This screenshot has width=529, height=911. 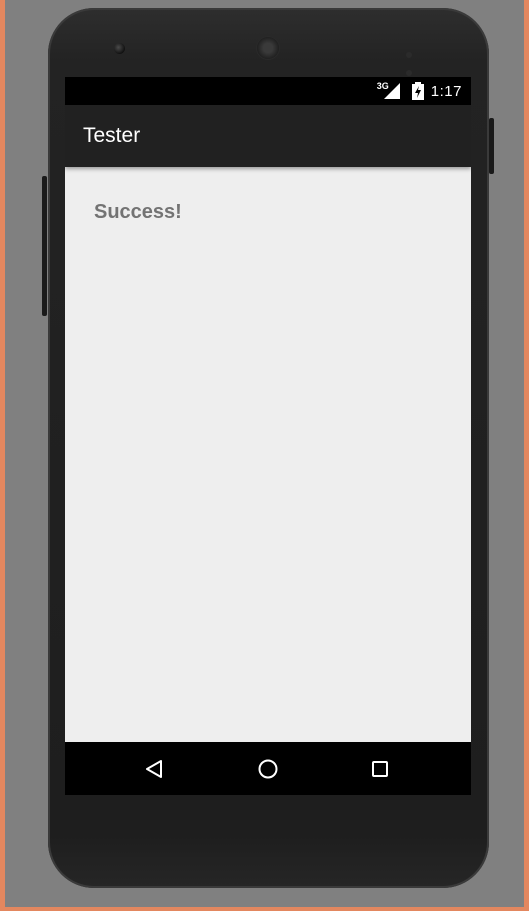 I want to click on back-triangle-icon, so click(x=154, y=768).